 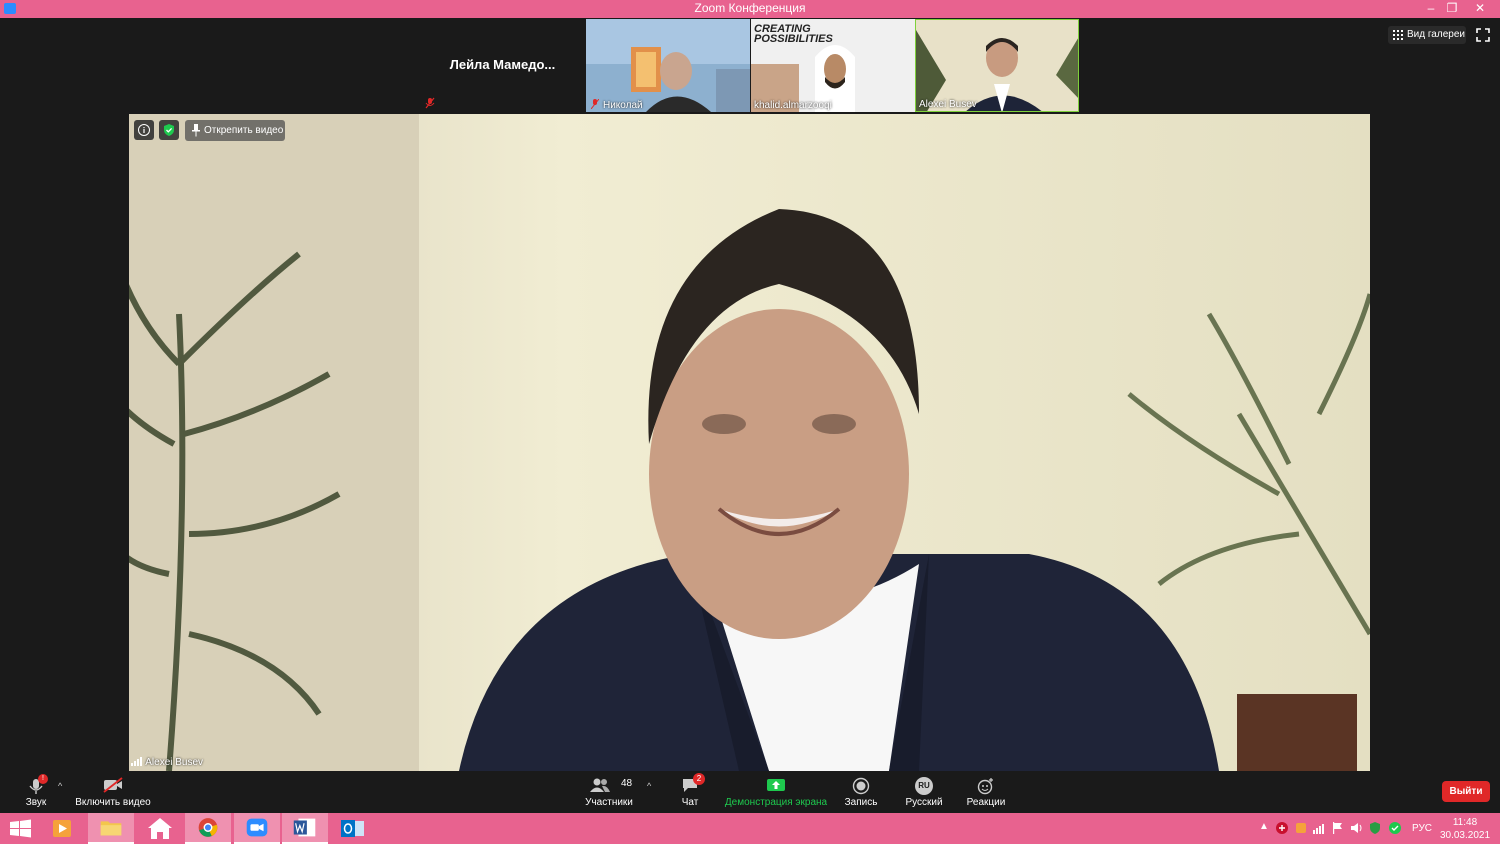 I want to click on speaker-name: Alexei Busev, so click(x=174, y=762).